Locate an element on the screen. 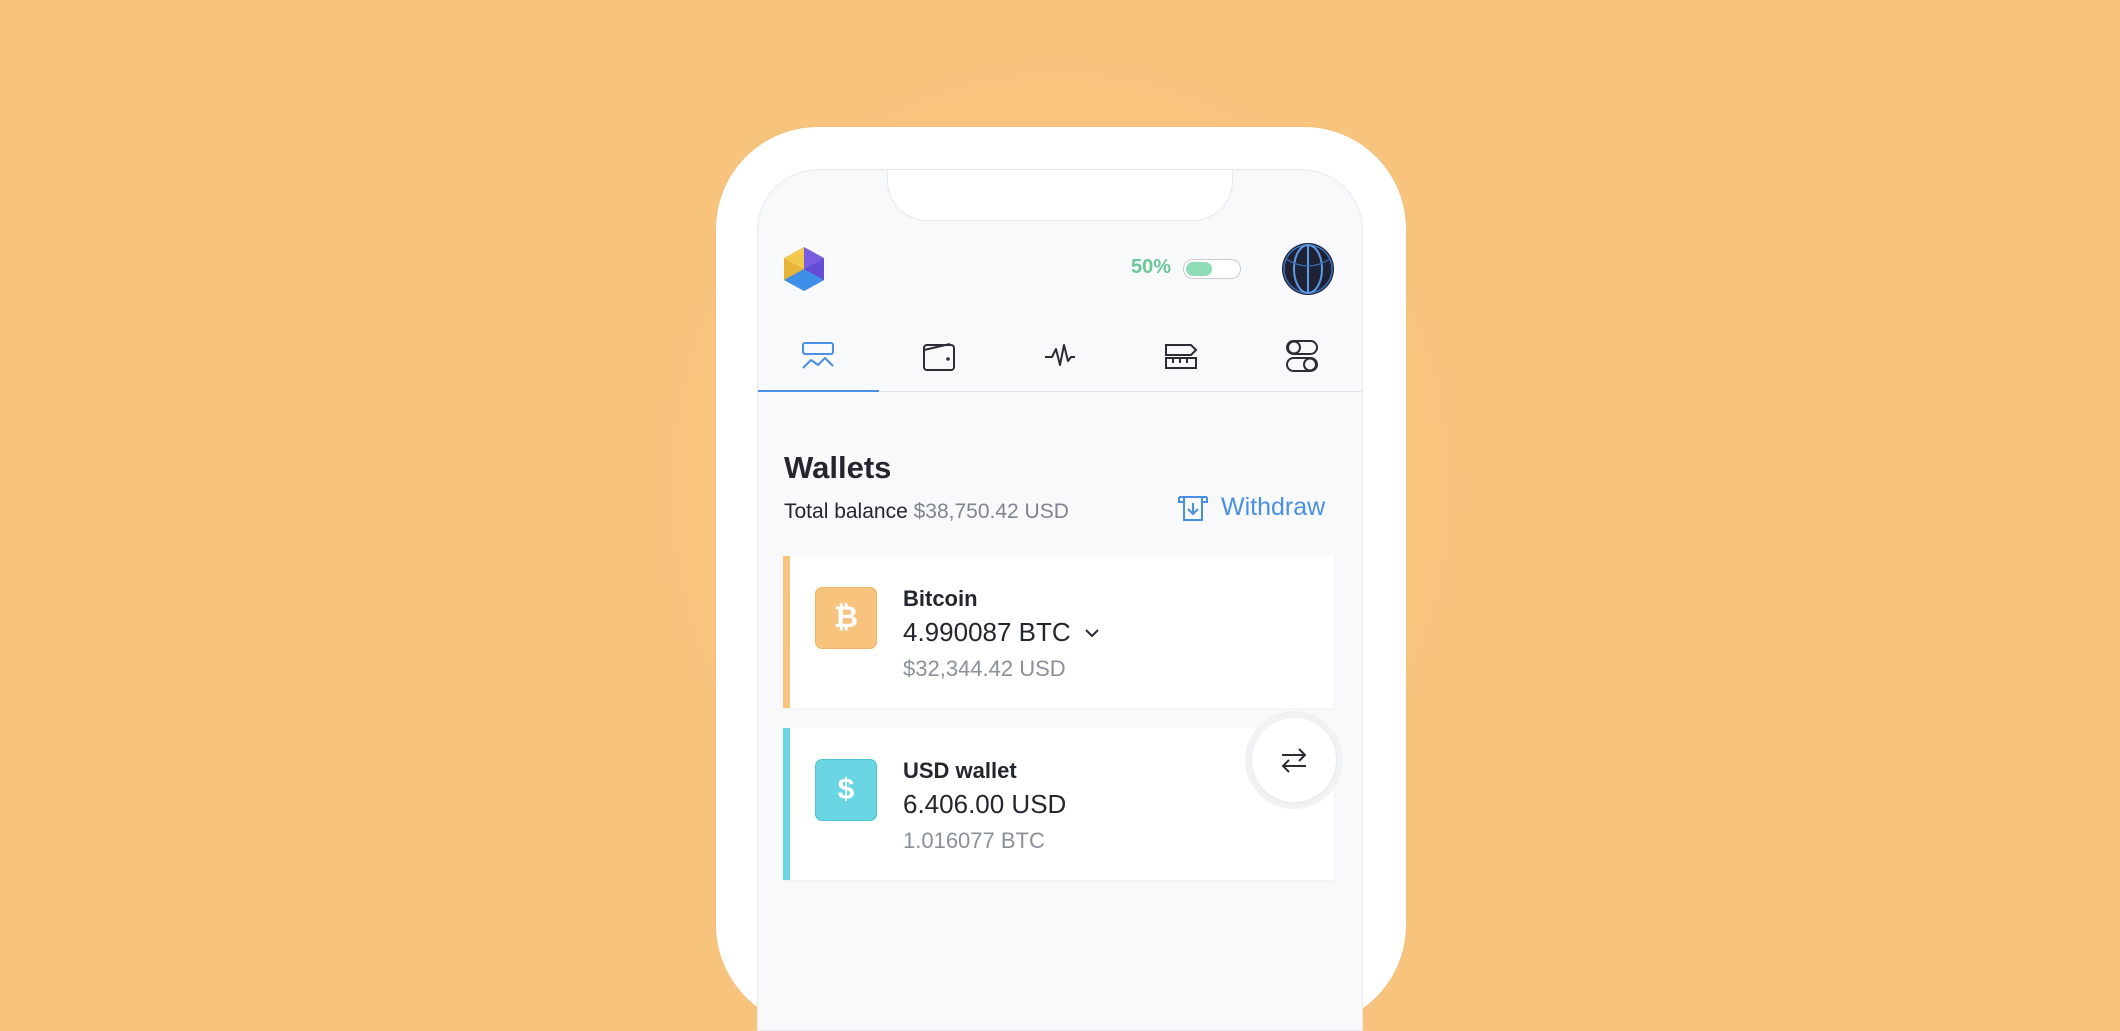  tab-activity is located at coordinates (1060, 355).